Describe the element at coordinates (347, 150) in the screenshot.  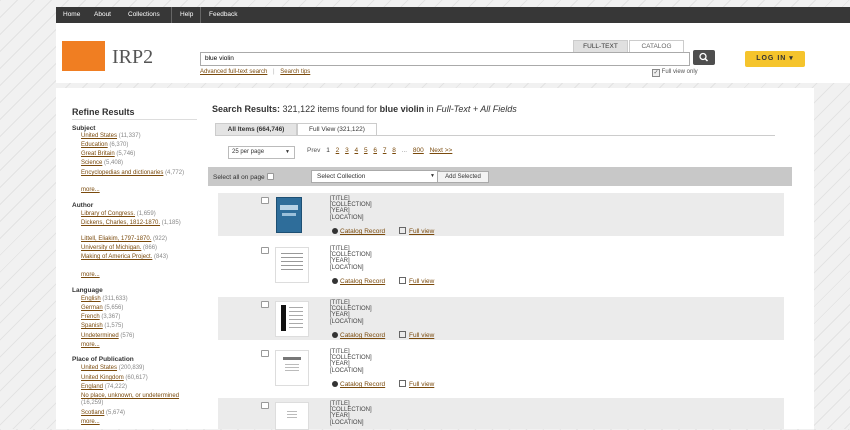
I see `pager-link: 3` at that location.